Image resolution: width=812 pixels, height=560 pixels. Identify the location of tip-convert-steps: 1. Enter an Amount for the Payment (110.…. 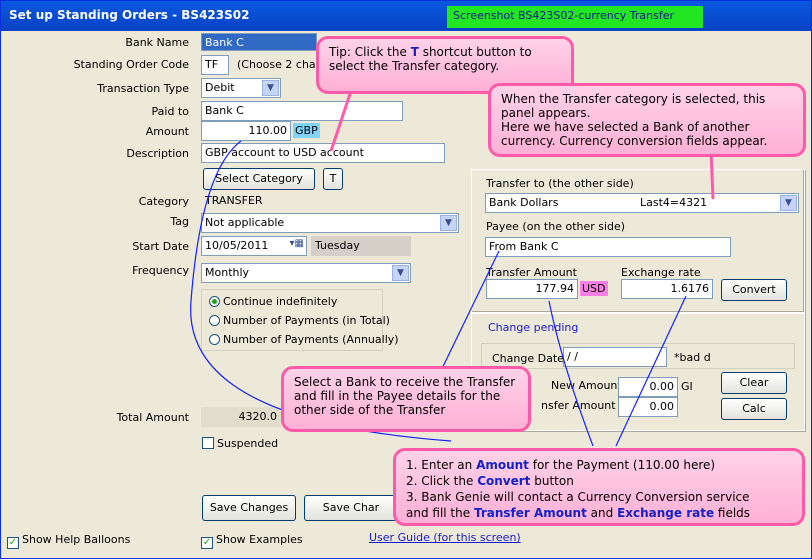
(599, 487).